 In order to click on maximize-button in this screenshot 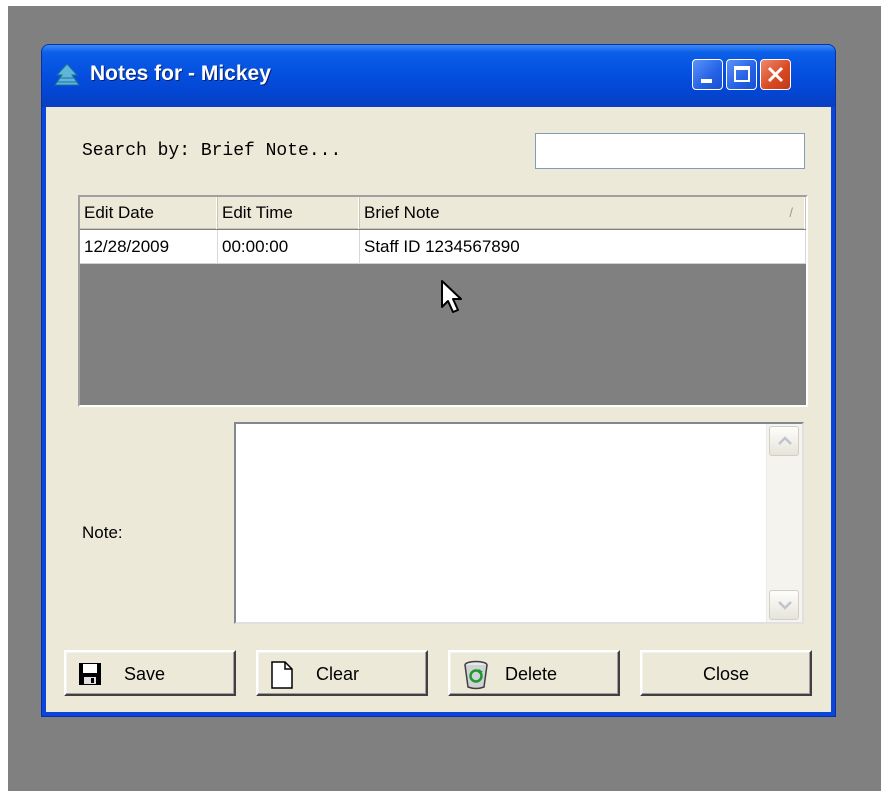, I will do `click(741, 74)`.